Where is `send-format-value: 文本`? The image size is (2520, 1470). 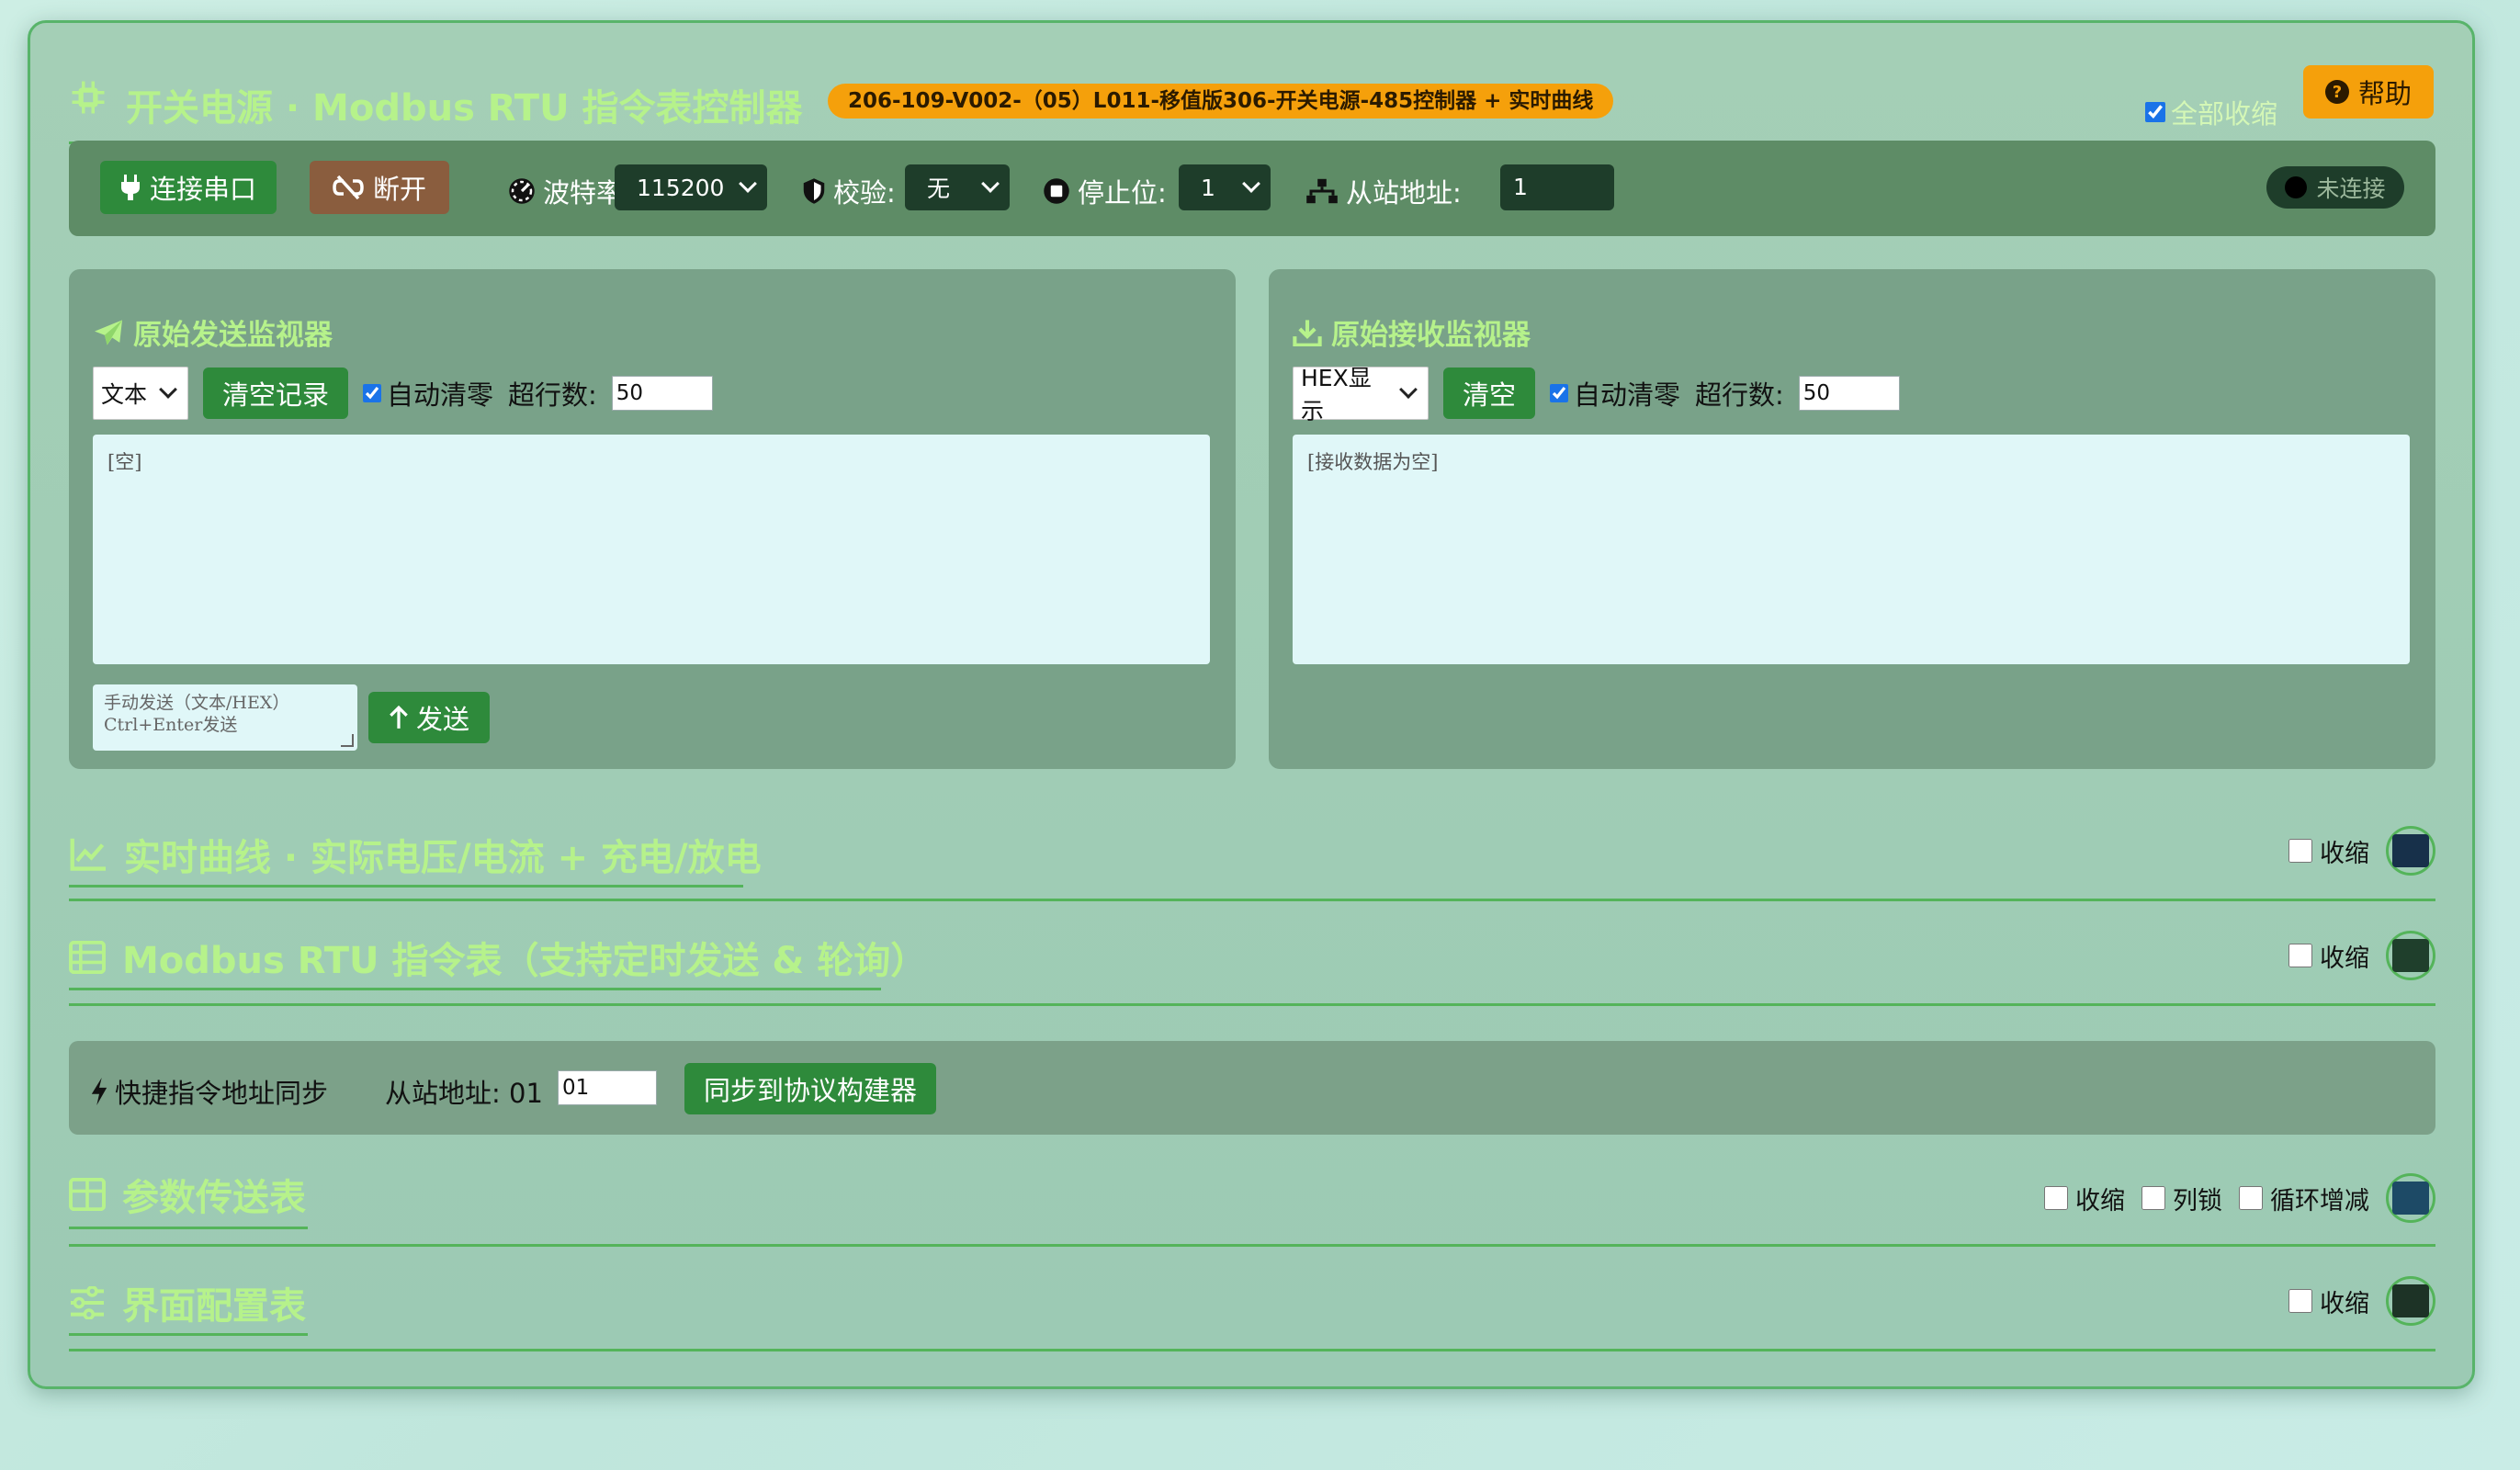 send-format-value: 文本 is located at coordinates (124, 394).